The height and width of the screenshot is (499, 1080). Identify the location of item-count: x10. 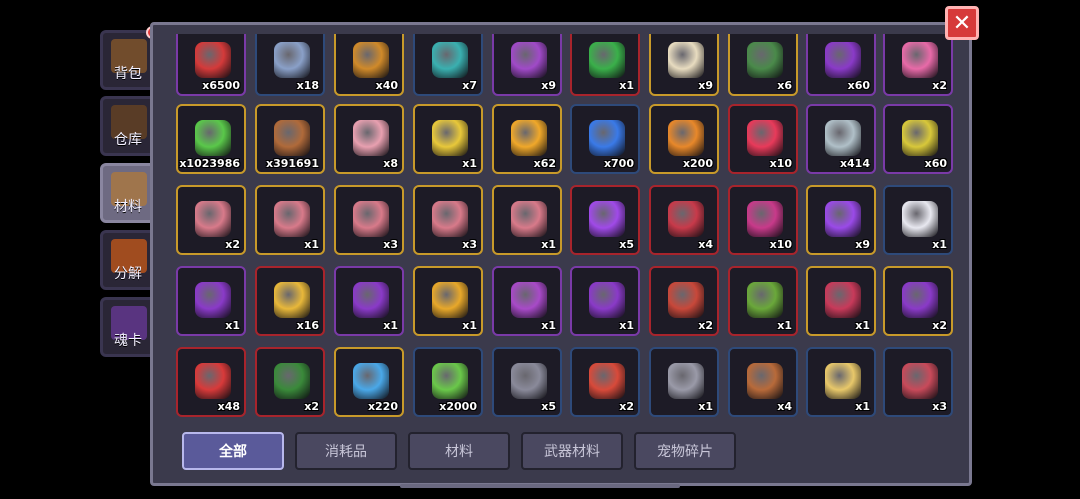
(780, 244).